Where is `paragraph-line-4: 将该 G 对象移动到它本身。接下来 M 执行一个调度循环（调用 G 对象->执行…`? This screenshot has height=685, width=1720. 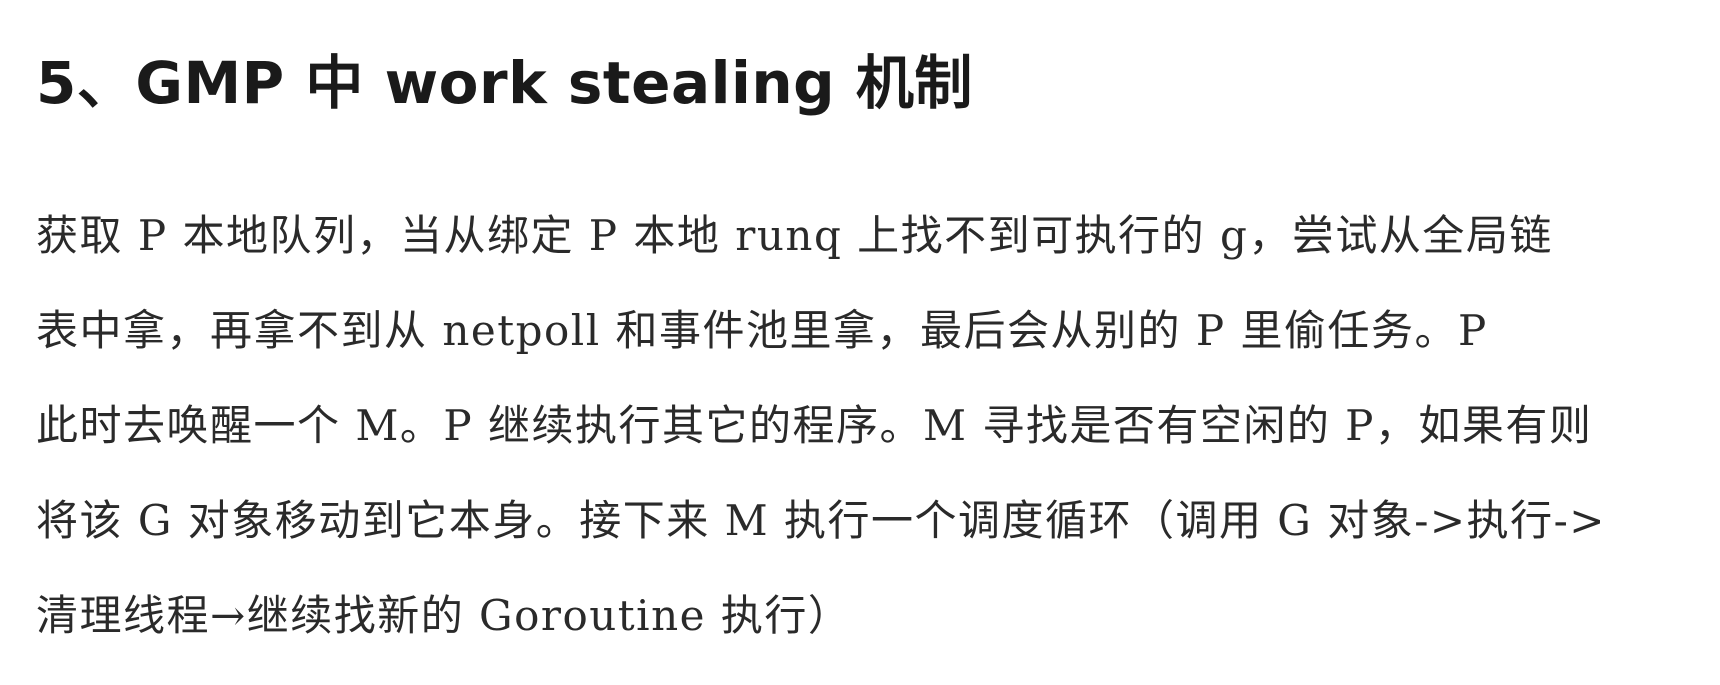 paragraph-line-4: 将该 G 对象移动到它本身。接下来 M 执行一个调度循环（调用 G 对象->执行… is located at coordinates (821, 520).